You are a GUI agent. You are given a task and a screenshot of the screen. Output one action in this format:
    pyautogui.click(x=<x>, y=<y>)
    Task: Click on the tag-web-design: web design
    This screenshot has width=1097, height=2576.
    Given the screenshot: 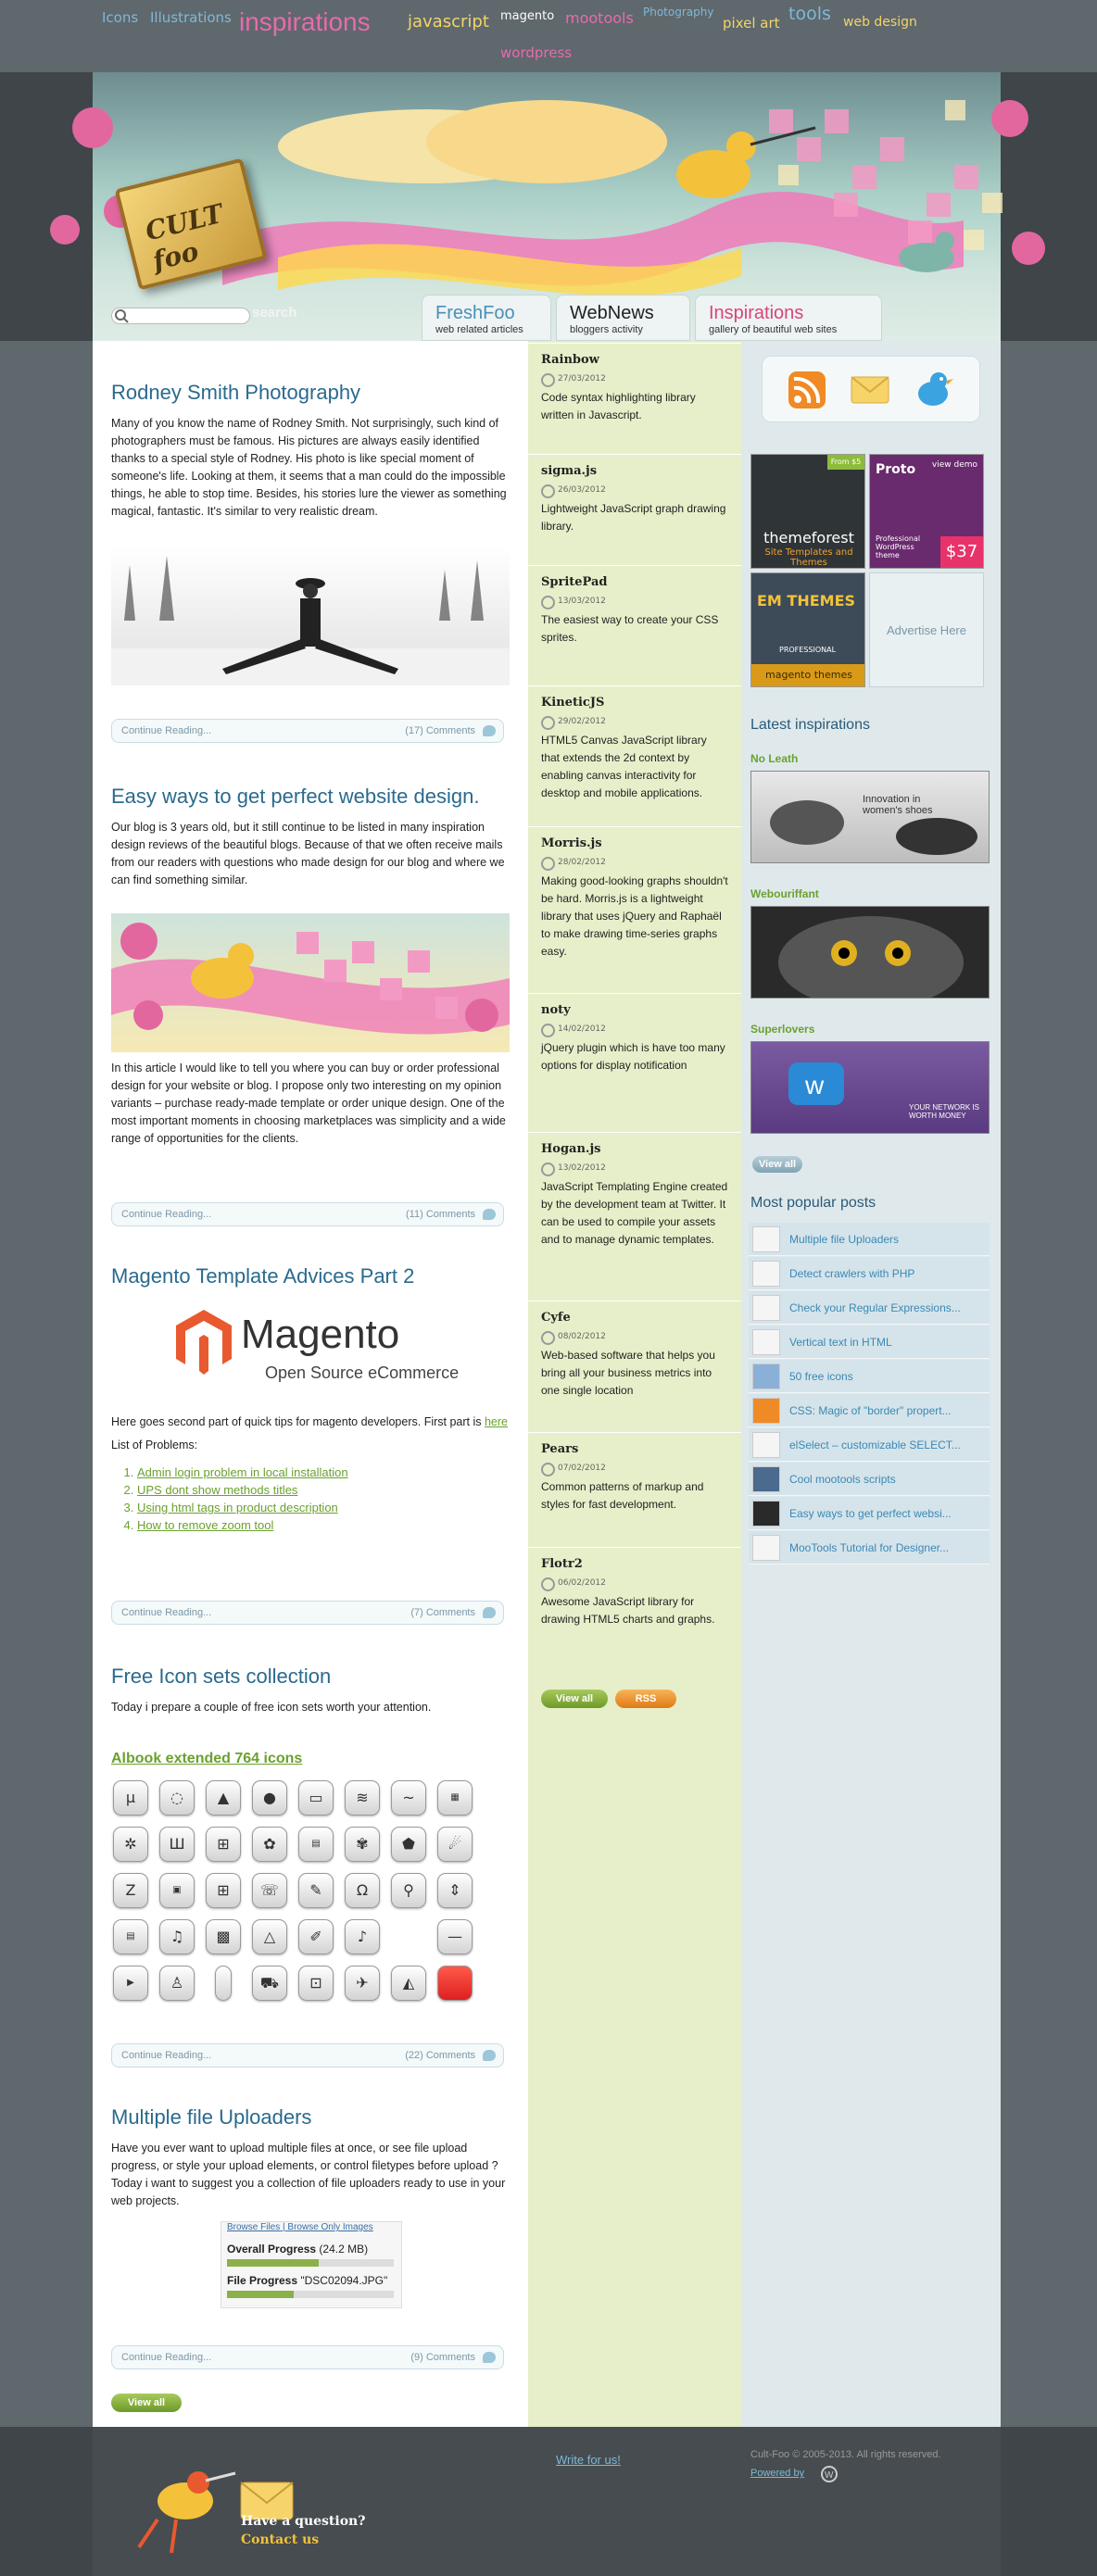 What is the action you would take?
    pyautogui.click(x=880, y=22)
    